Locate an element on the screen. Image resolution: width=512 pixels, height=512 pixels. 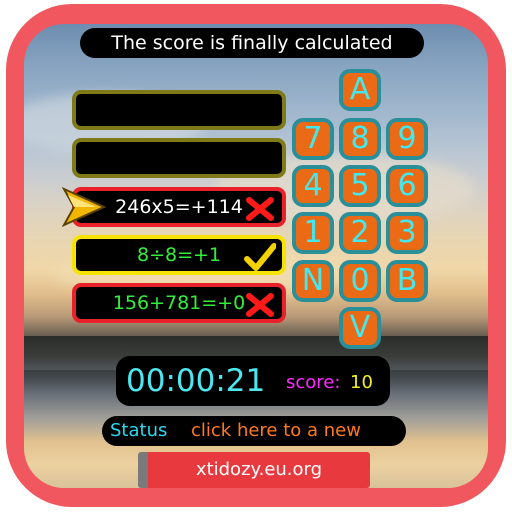
timer-score-panel: 00:00:21 score: 10 is located at coordinates (253, 381).